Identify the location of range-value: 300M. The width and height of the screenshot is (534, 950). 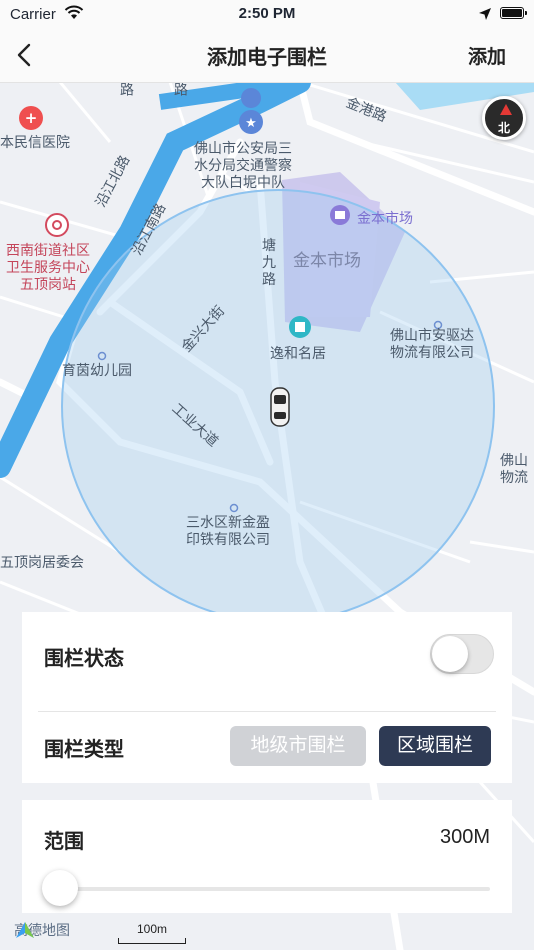
(464, 837).